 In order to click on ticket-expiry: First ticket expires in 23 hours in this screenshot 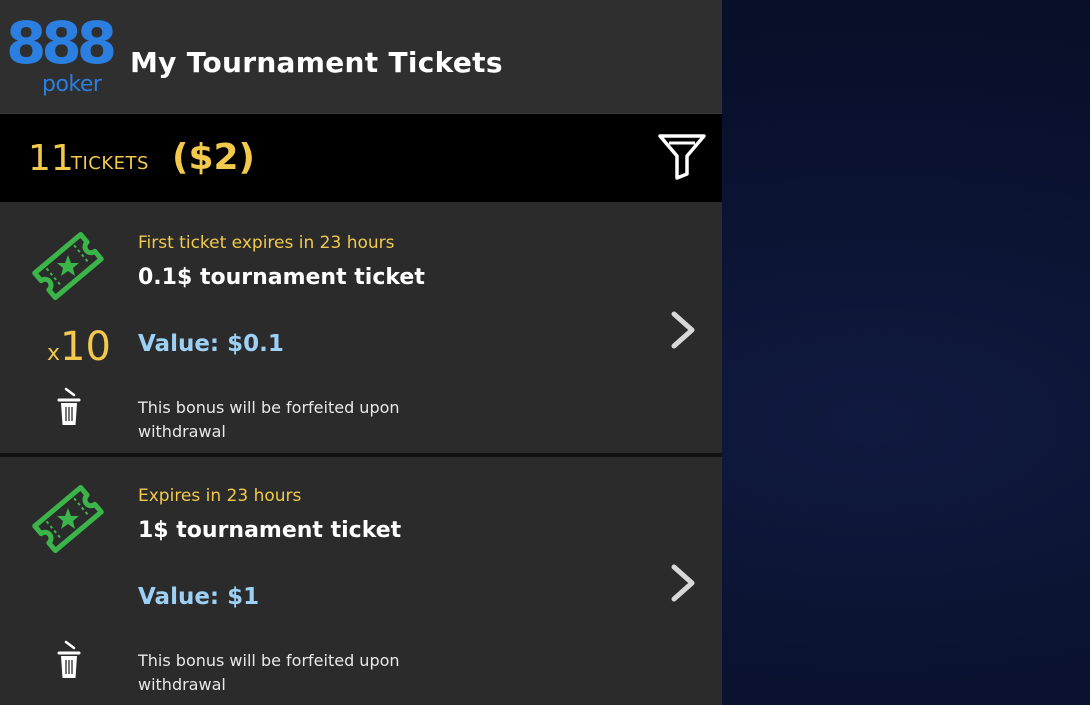, I will do `click(266, 243)`.